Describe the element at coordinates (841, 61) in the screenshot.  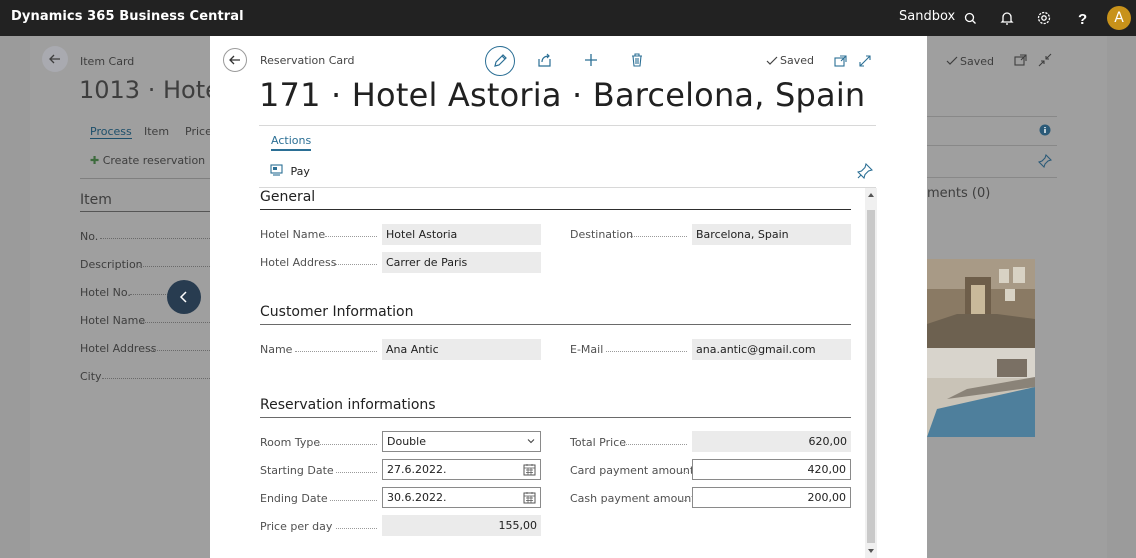
I see `open-new-window-icon` at that location.